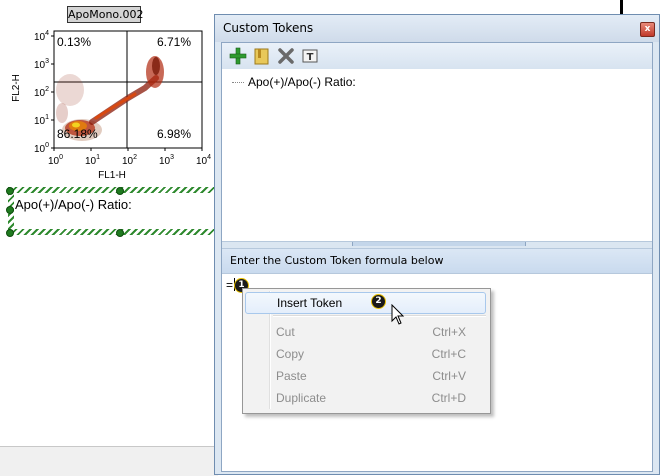  What do you see at coordinates (337, 260) in the screenshot?
I see `formula-prompt: Enter the Custom Token formula below` at bounding box center [337, 260].